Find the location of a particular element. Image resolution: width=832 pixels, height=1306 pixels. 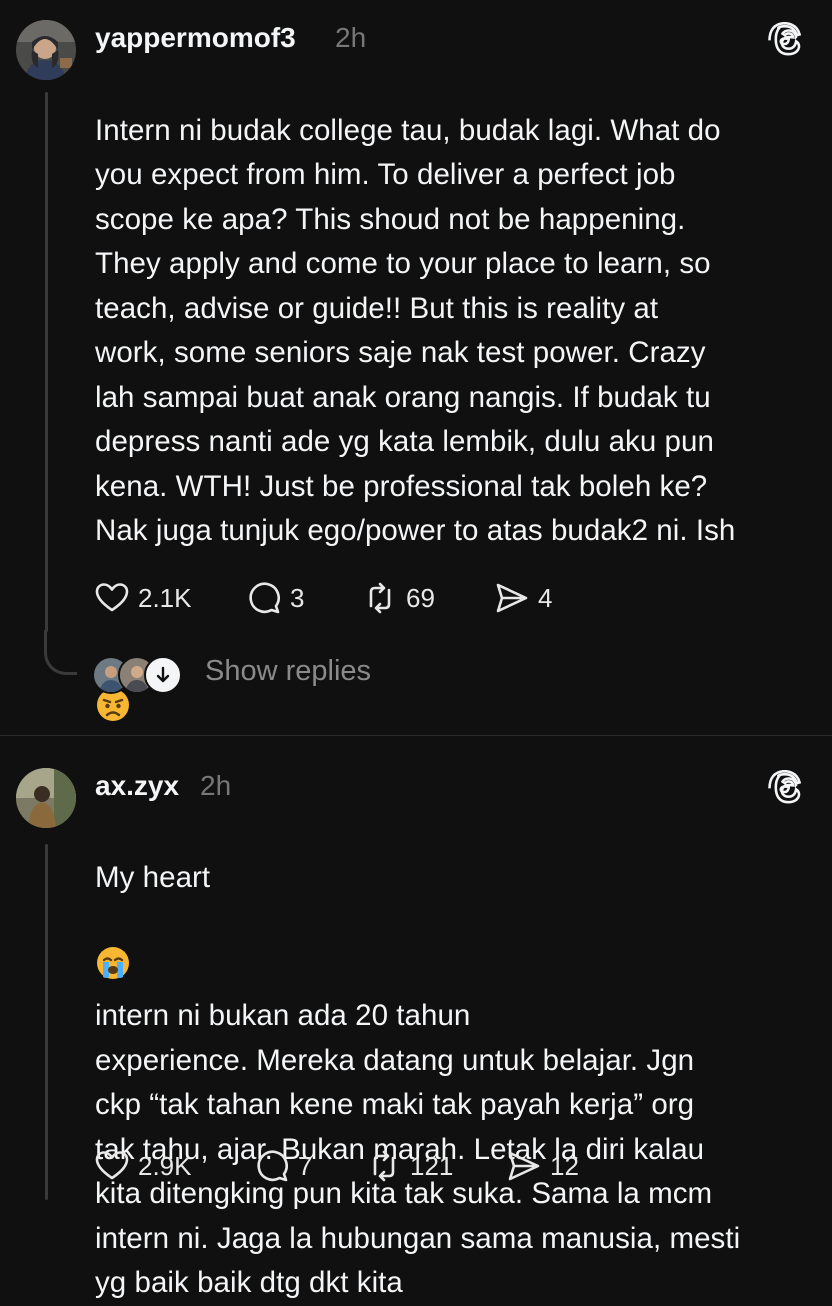

repost-button: 69 is located at coordinates (398, 598).